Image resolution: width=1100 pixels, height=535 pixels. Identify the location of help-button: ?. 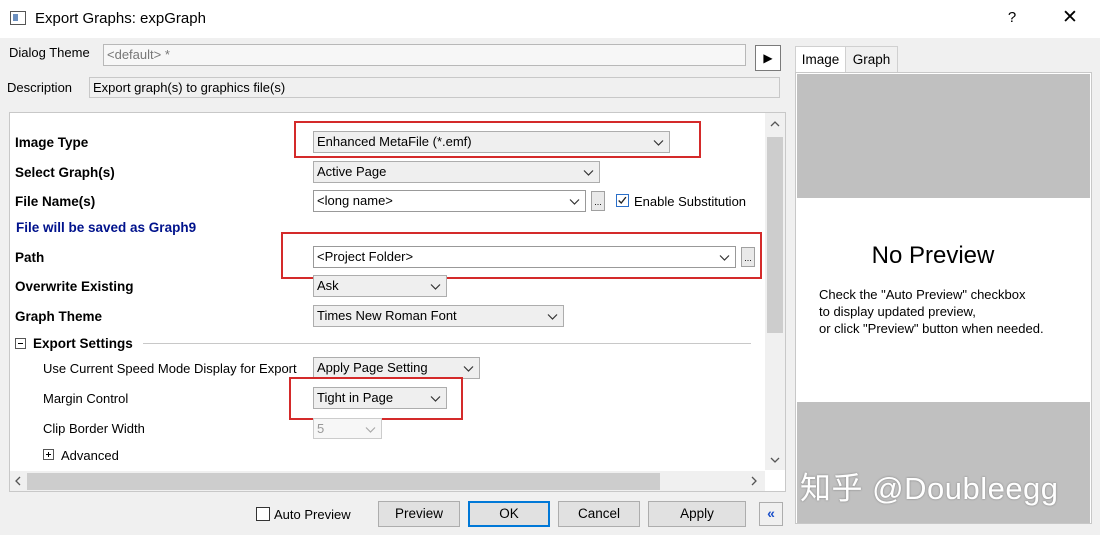
(1012, 17).